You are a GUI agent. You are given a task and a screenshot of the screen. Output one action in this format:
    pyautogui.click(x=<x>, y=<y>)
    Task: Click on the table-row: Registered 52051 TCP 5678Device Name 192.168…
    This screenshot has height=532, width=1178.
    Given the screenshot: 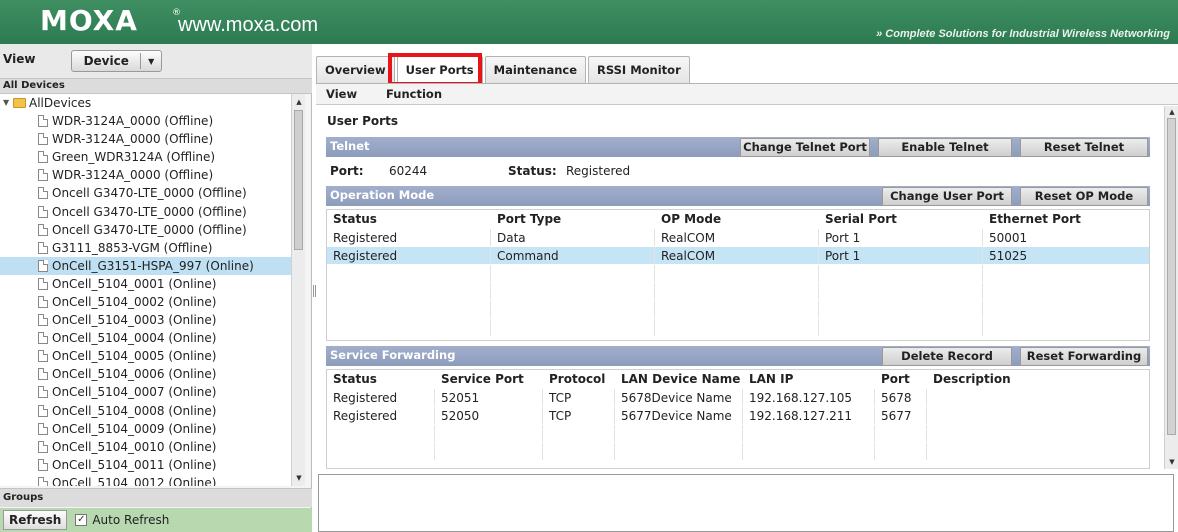 What is the action you would take?
    pyautogui.click(x=738, y=398)
    